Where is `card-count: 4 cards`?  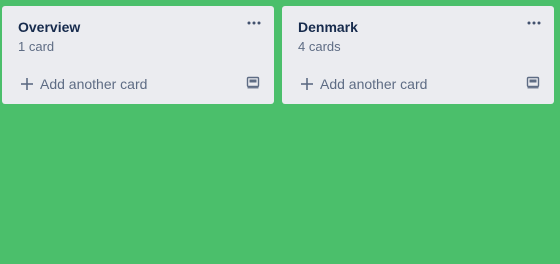
card-count: 4 cards is located at coordinates (319, 46).